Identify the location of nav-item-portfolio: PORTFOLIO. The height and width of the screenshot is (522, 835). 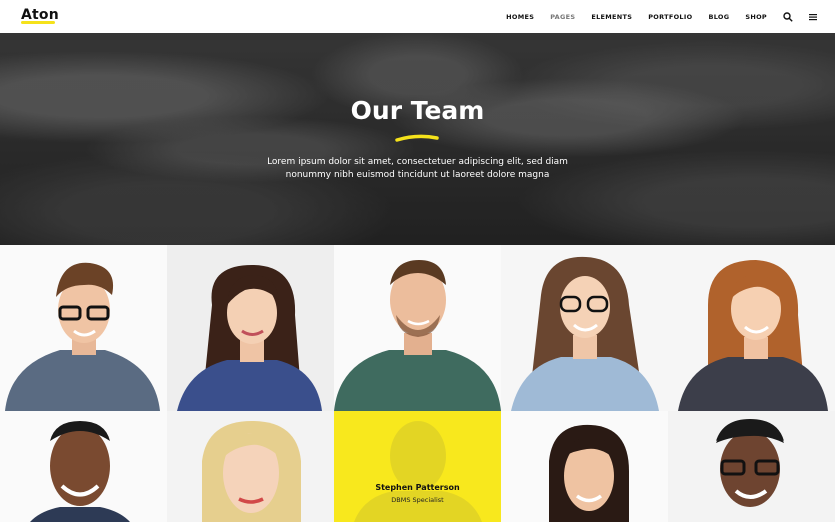
(670, 17).